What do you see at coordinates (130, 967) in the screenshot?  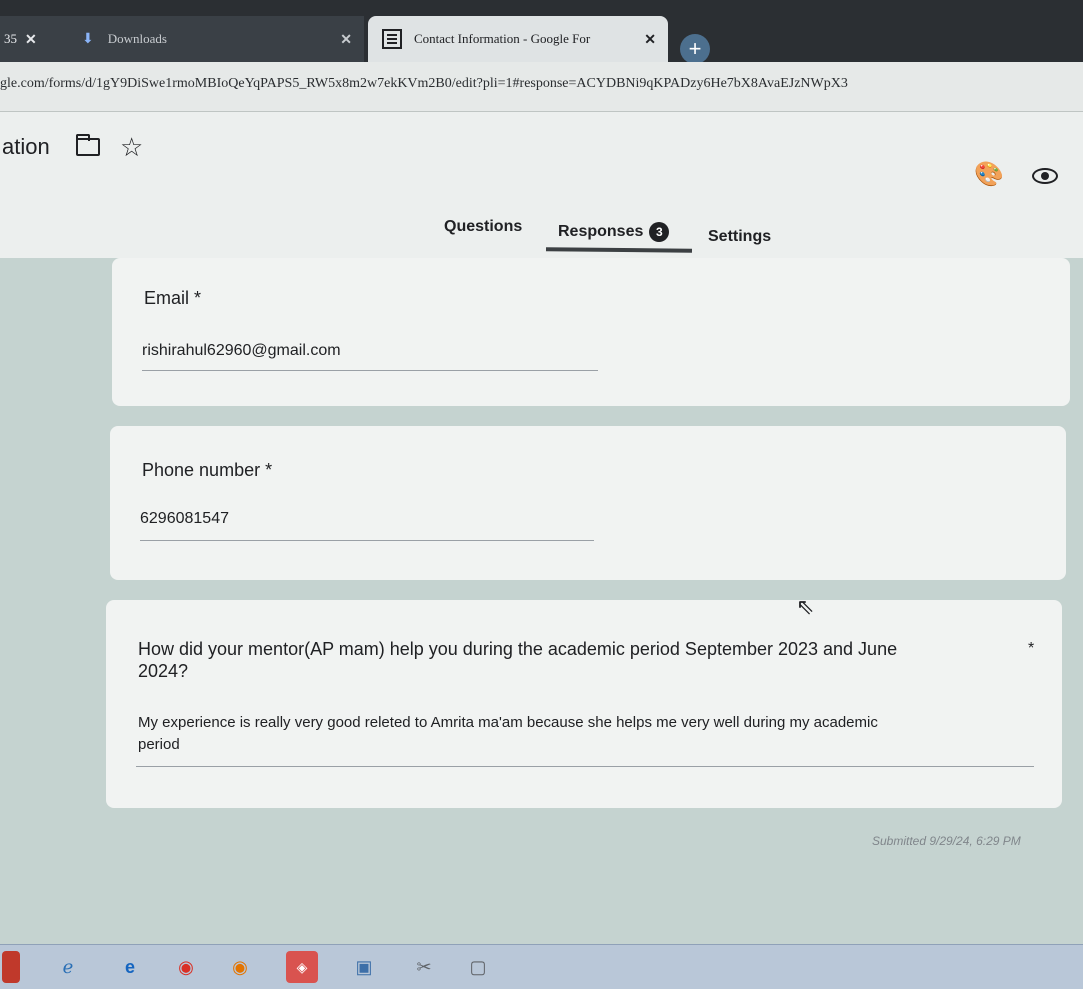 I see `edge-icon: e` at bounding box center [130, 967].